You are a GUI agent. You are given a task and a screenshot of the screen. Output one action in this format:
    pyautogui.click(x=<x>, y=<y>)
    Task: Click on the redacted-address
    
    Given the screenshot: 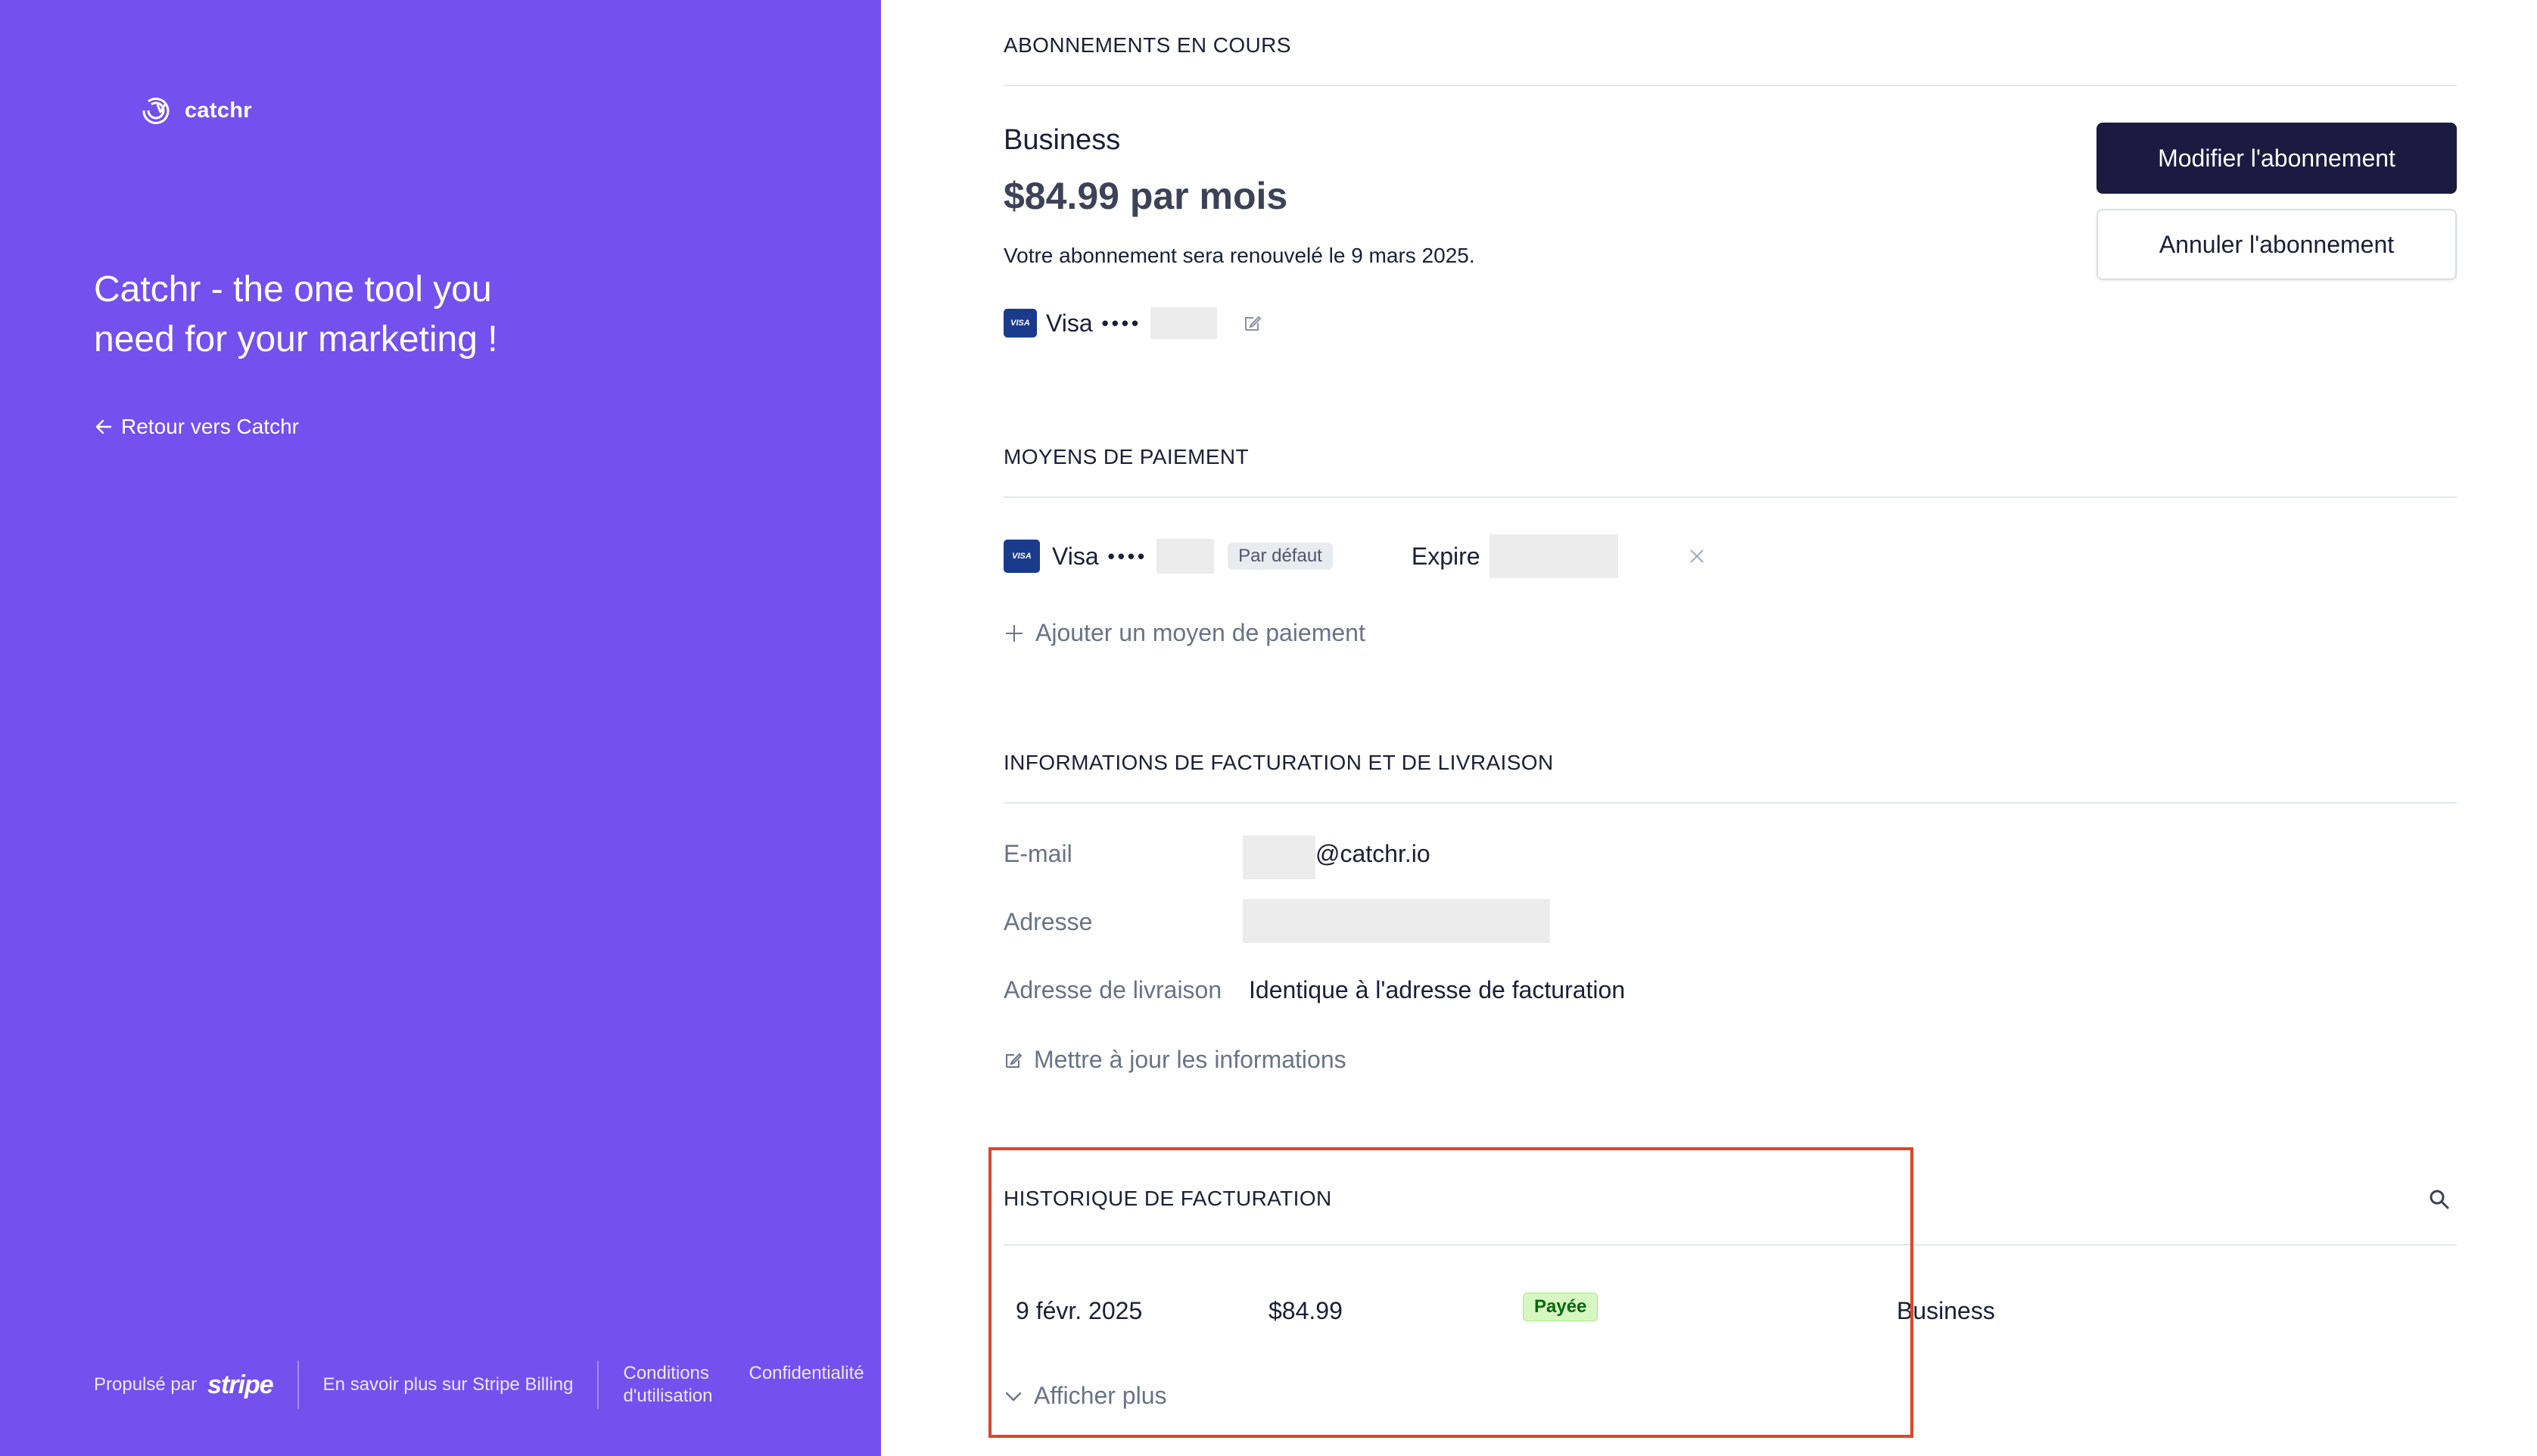 What is the action you would take?
    pyautogui.click(x=1396, y=921)
    